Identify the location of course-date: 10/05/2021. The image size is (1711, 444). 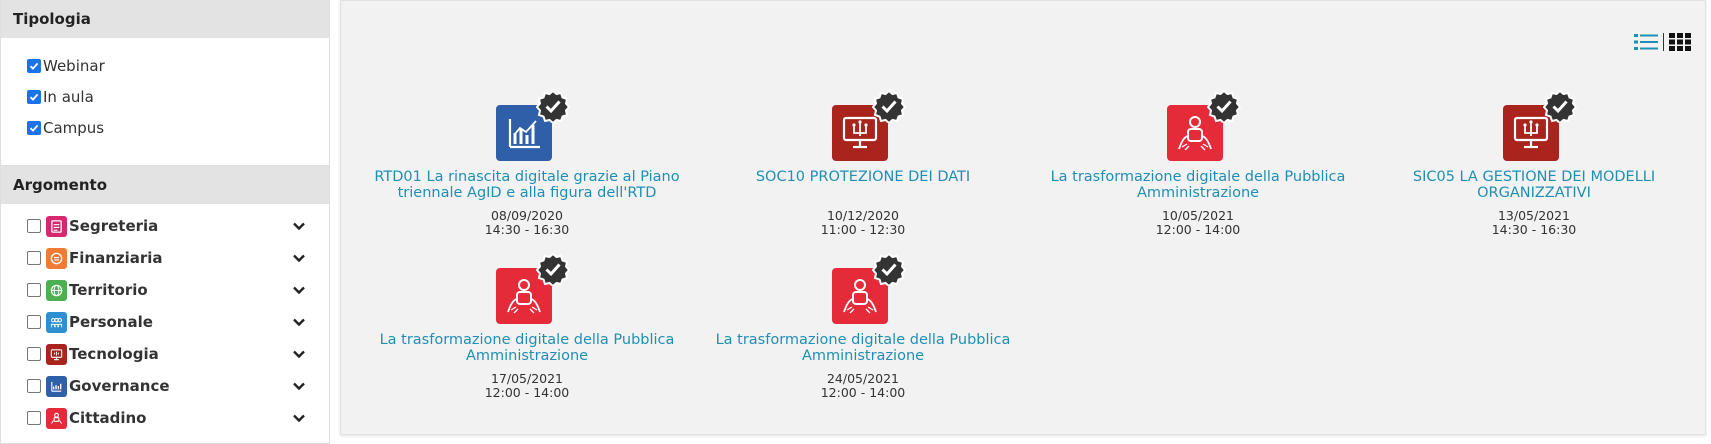
(1198, 215).